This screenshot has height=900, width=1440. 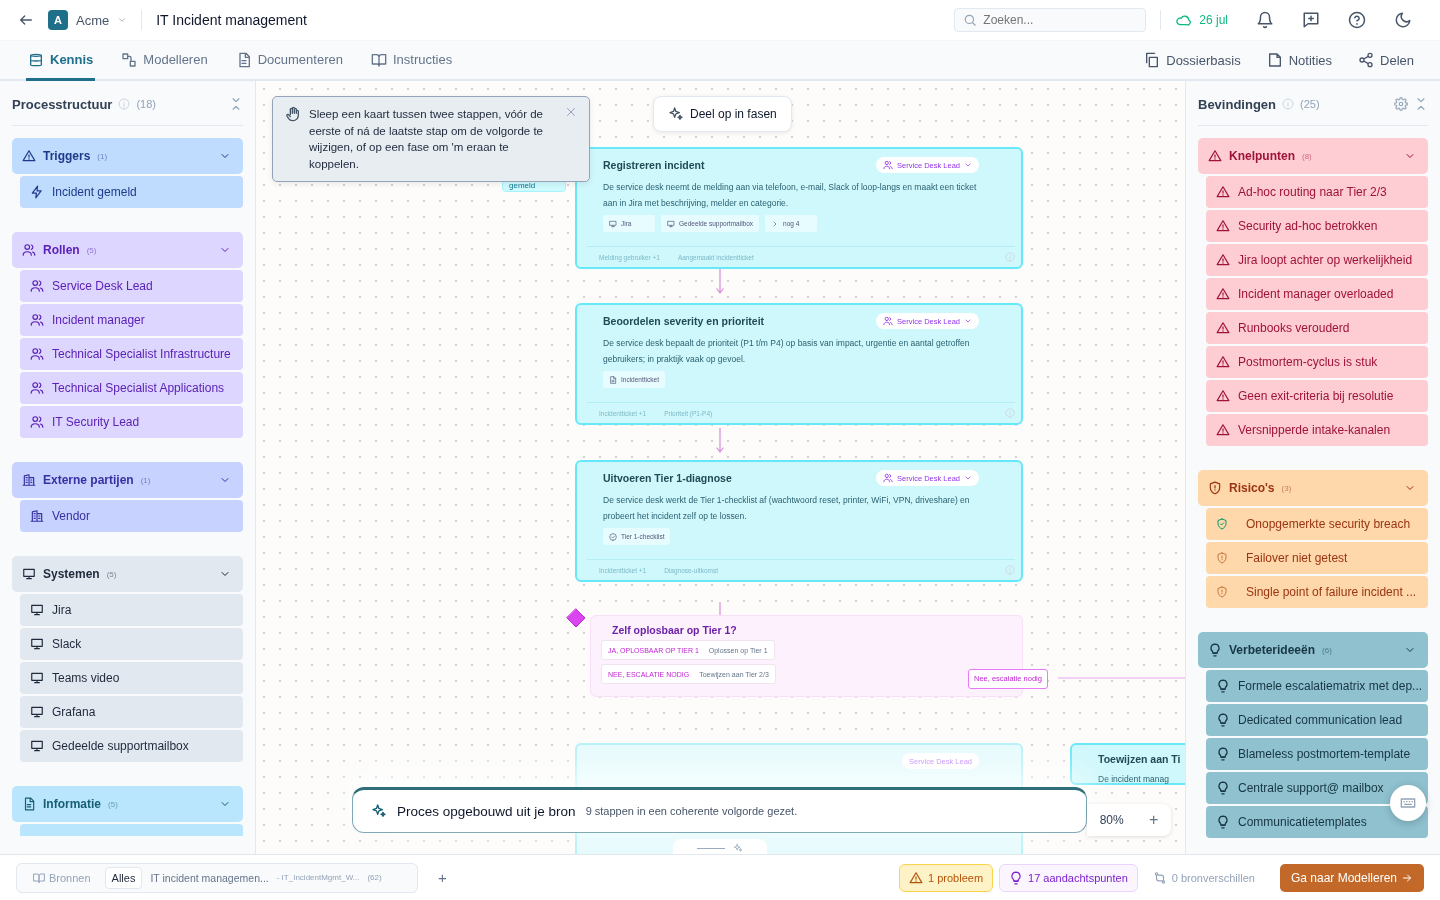 I want to click on zoom-level: 80%, so click(x=1111, y=820).